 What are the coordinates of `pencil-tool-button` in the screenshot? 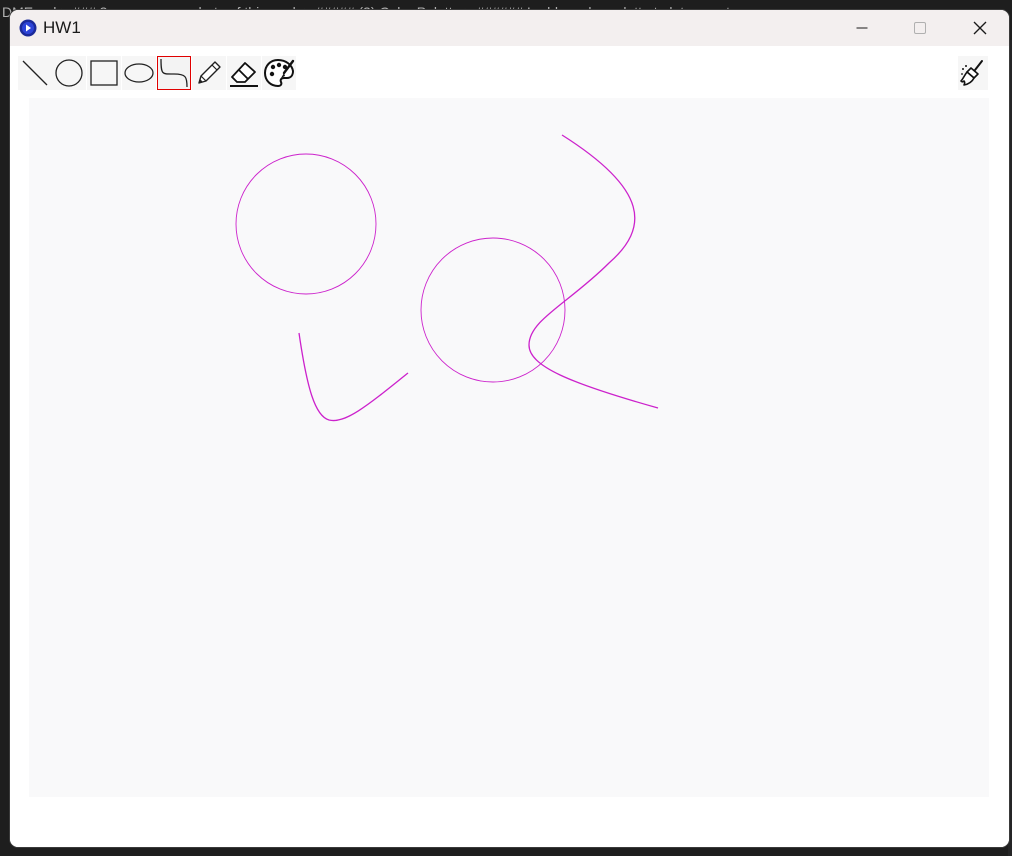 It's located at (209, 73).